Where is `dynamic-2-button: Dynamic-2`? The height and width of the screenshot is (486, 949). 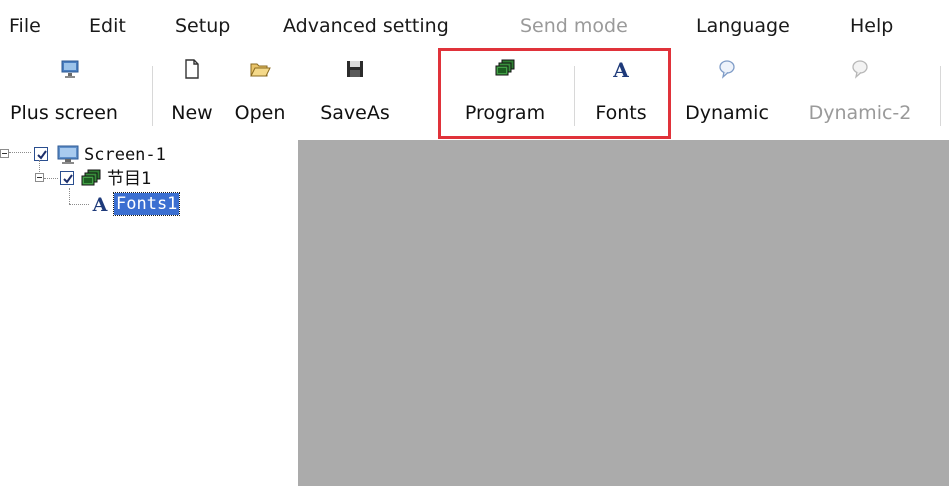 dynamic-2-button: Dynamic-2 is located at coordinates (860, 96).